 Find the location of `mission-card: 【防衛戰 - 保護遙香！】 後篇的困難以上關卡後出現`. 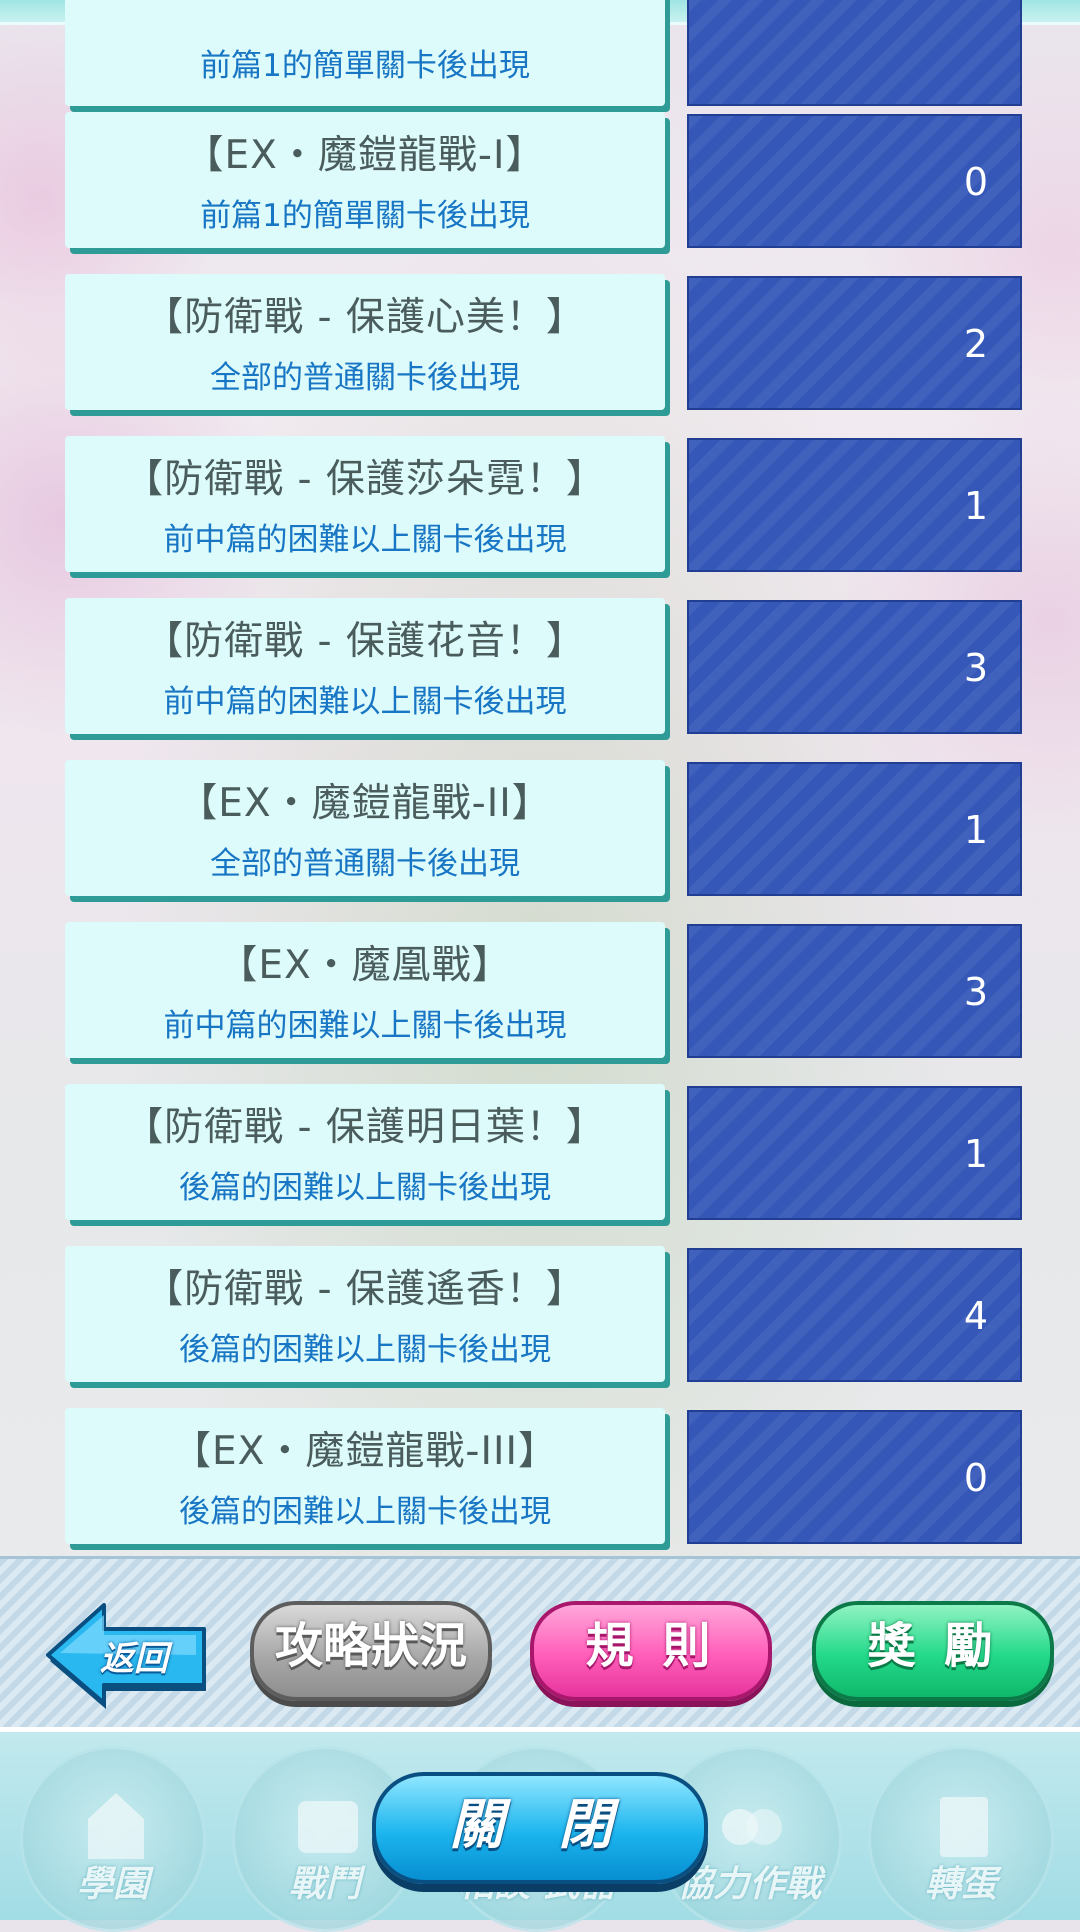

mission-card: 【防衛戰 - 保護遙香！】 後篇的困難以上關卡後出現 is located at coordinates (365, 1314).